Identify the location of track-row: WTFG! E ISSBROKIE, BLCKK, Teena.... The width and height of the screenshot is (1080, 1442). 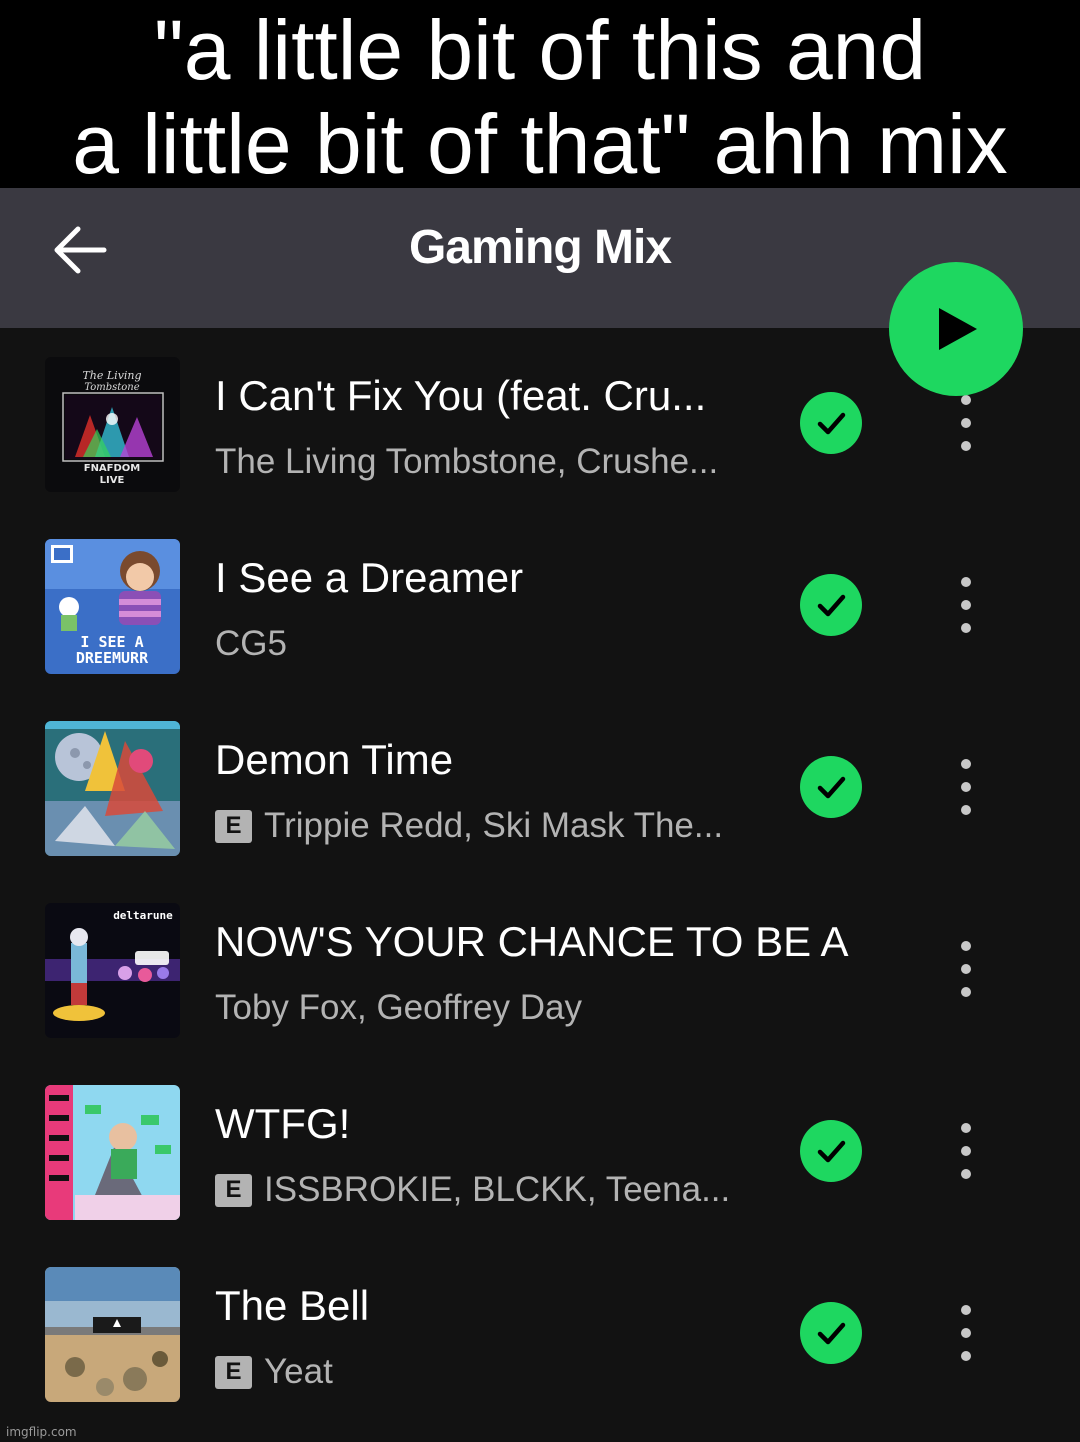
(540, 1147).